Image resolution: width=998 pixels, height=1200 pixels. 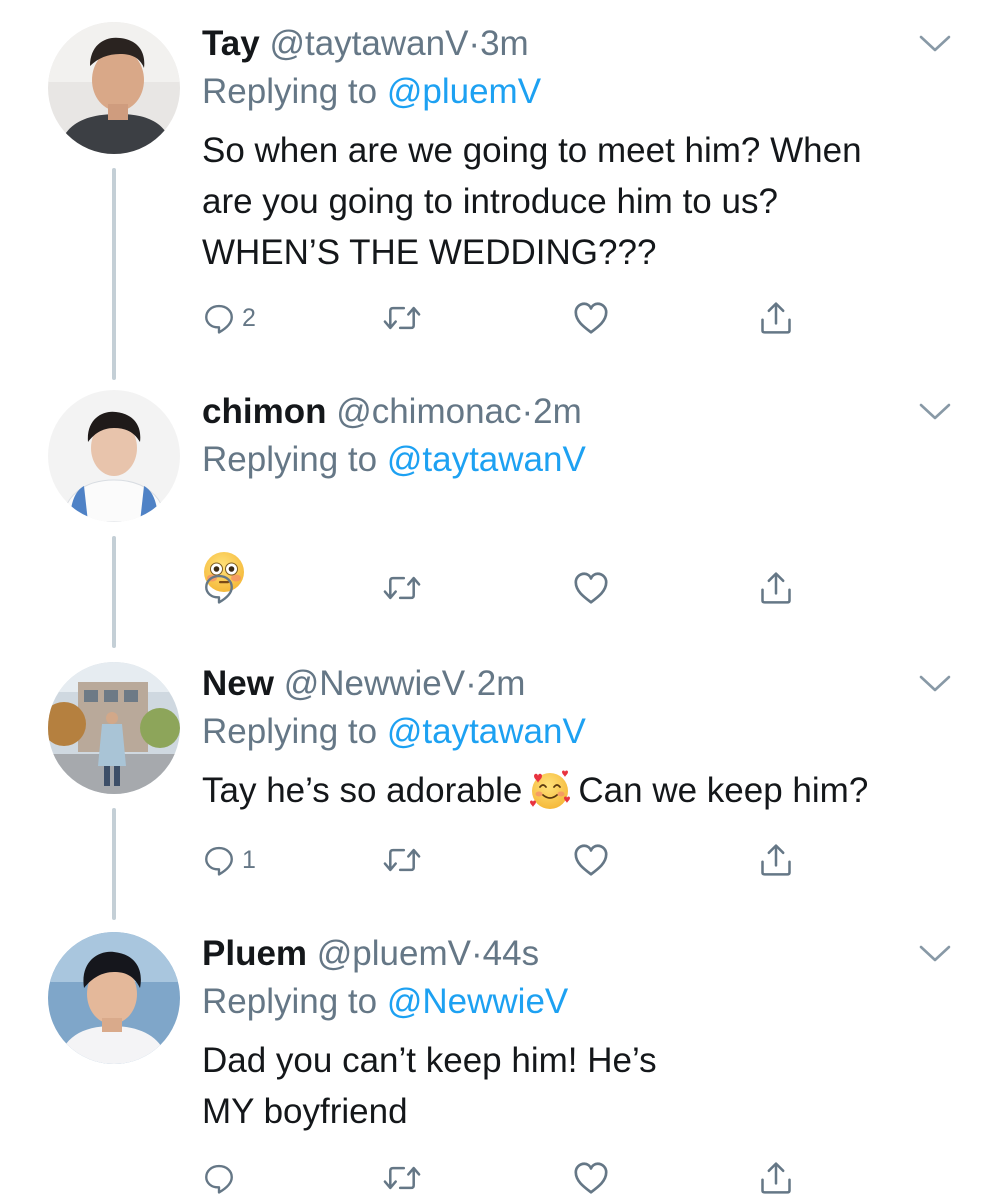 What do you see at coordinates (550, 789) in the screenshot?
I see `smiling-face-with-hearts-emoji` at bounding box center [550, 789].